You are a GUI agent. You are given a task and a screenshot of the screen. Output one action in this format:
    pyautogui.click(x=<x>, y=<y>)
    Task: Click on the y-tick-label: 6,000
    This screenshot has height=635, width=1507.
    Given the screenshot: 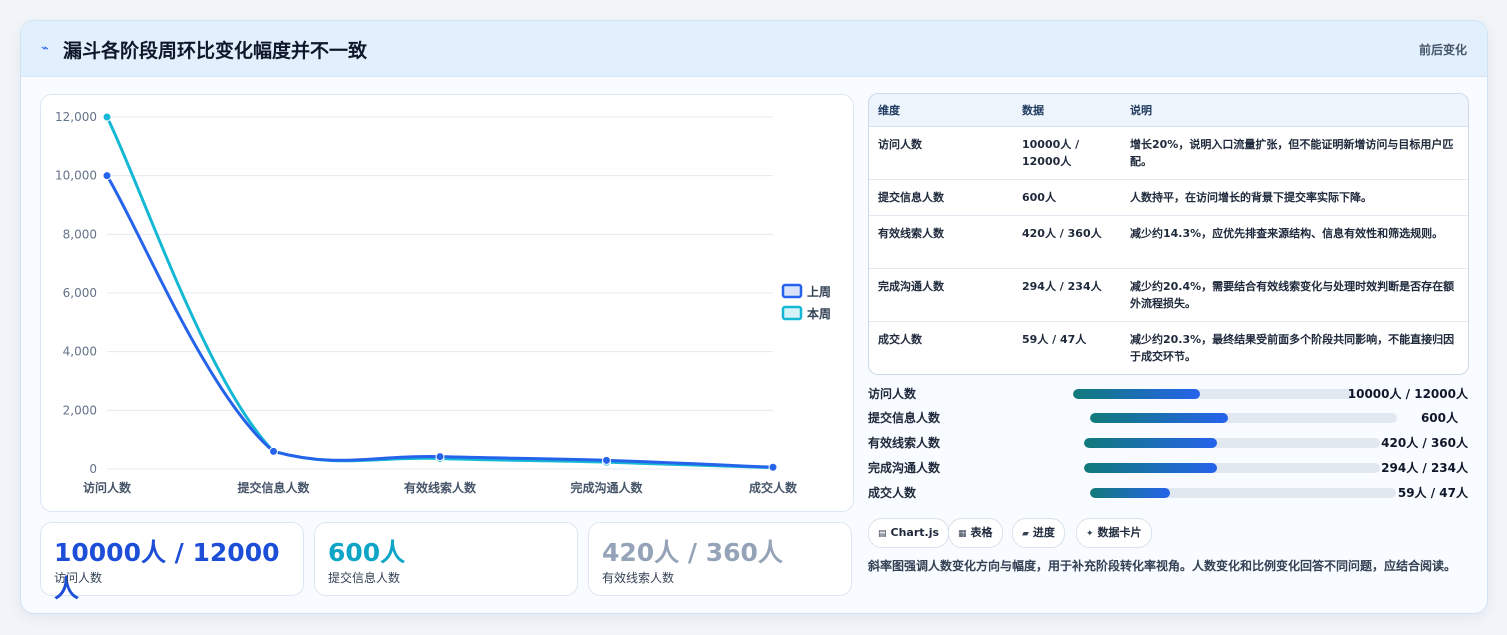 What is the action you would take?
    pyautogui.click(x=80, y=293)
    